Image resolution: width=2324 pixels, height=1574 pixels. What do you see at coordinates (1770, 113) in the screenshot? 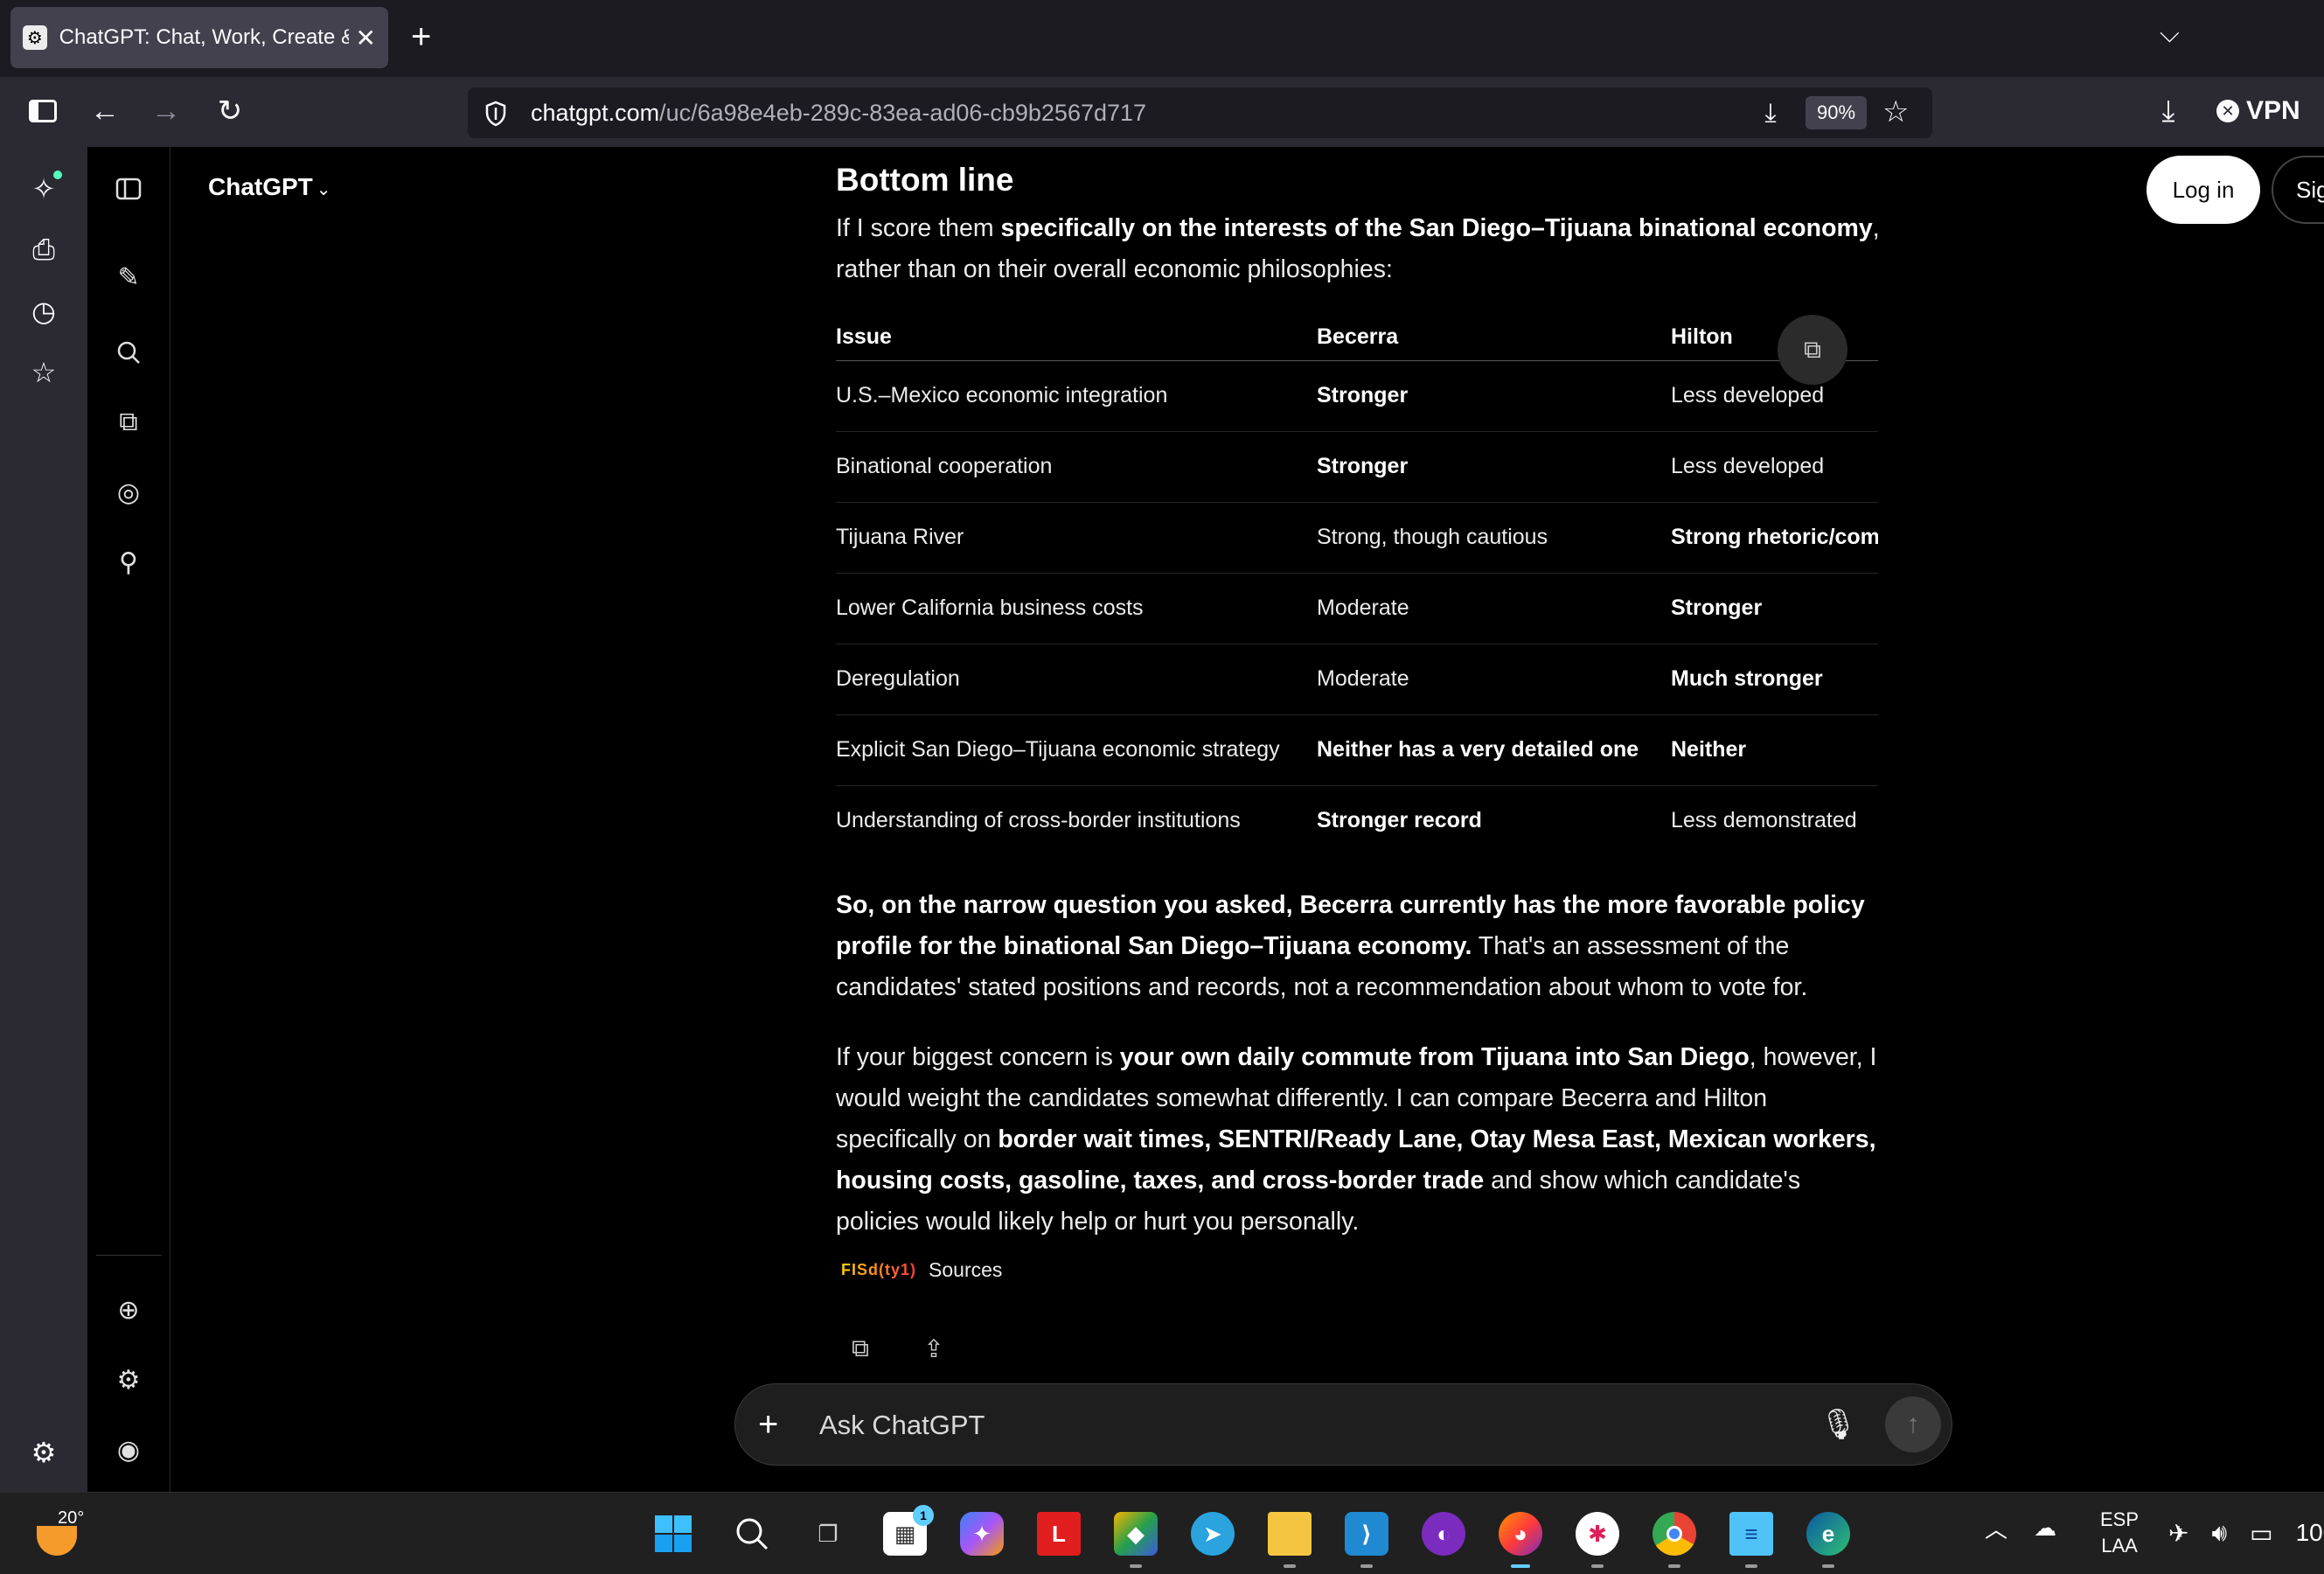
I see `page-download-icon: ⤓` at bounding box center [1770, 113].